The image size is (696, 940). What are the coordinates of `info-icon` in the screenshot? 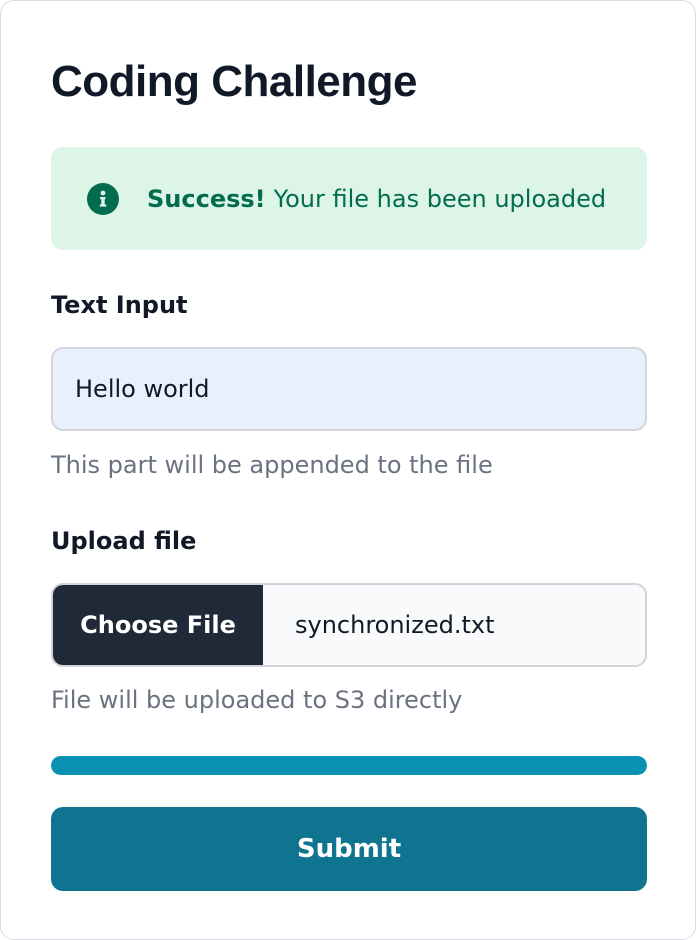 It's located at (103, 198).